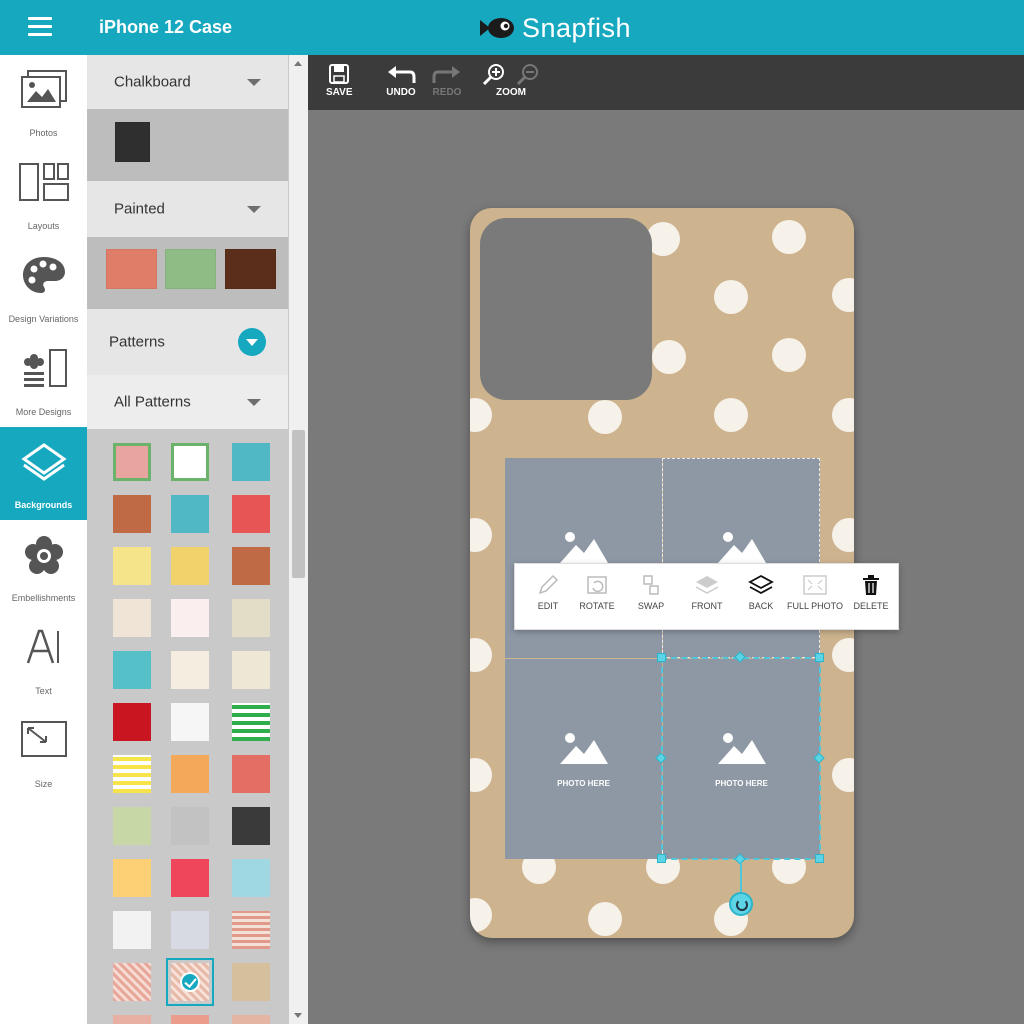  What do you see at coordinates (43, 566) in the screenshot?
I see `rail-item-embellishments: Embellishments` at bounding box center [43, 566].